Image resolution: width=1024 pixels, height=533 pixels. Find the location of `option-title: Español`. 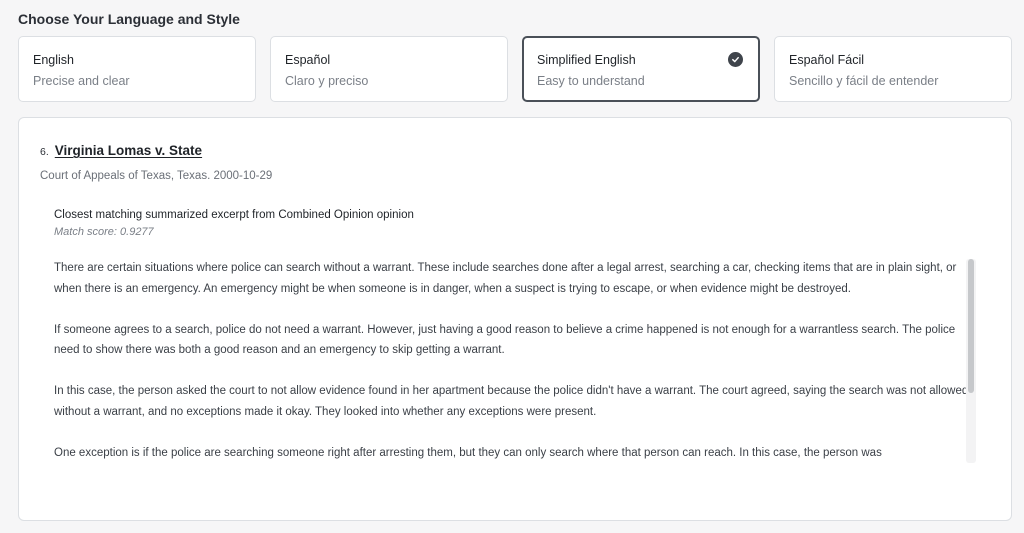

option-title: Español is located at coordinates (308, 60).